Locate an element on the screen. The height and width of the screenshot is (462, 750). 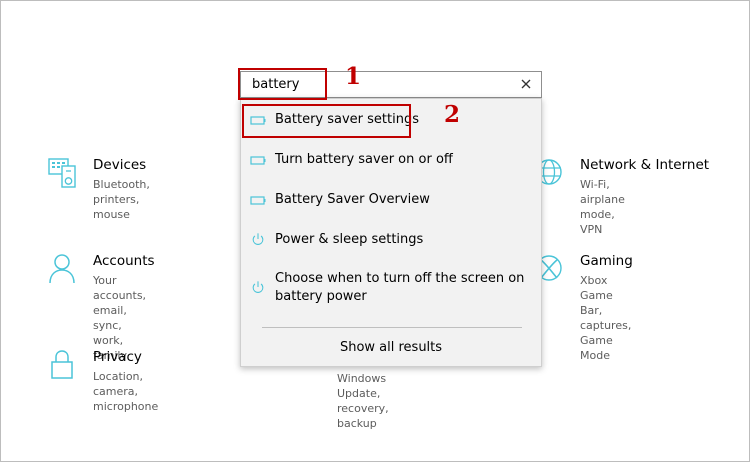
person-icon is located at coordinates (62, 269).